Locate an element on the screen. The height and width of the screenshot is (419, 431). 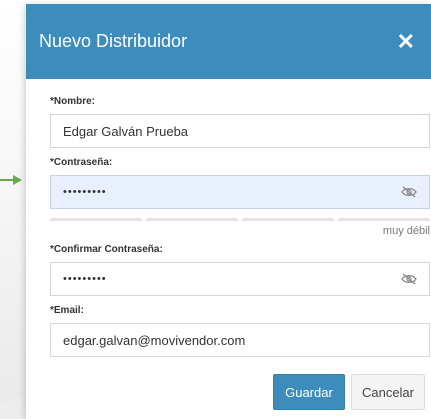
password-strength-meter is located at coordinates (240, 219).